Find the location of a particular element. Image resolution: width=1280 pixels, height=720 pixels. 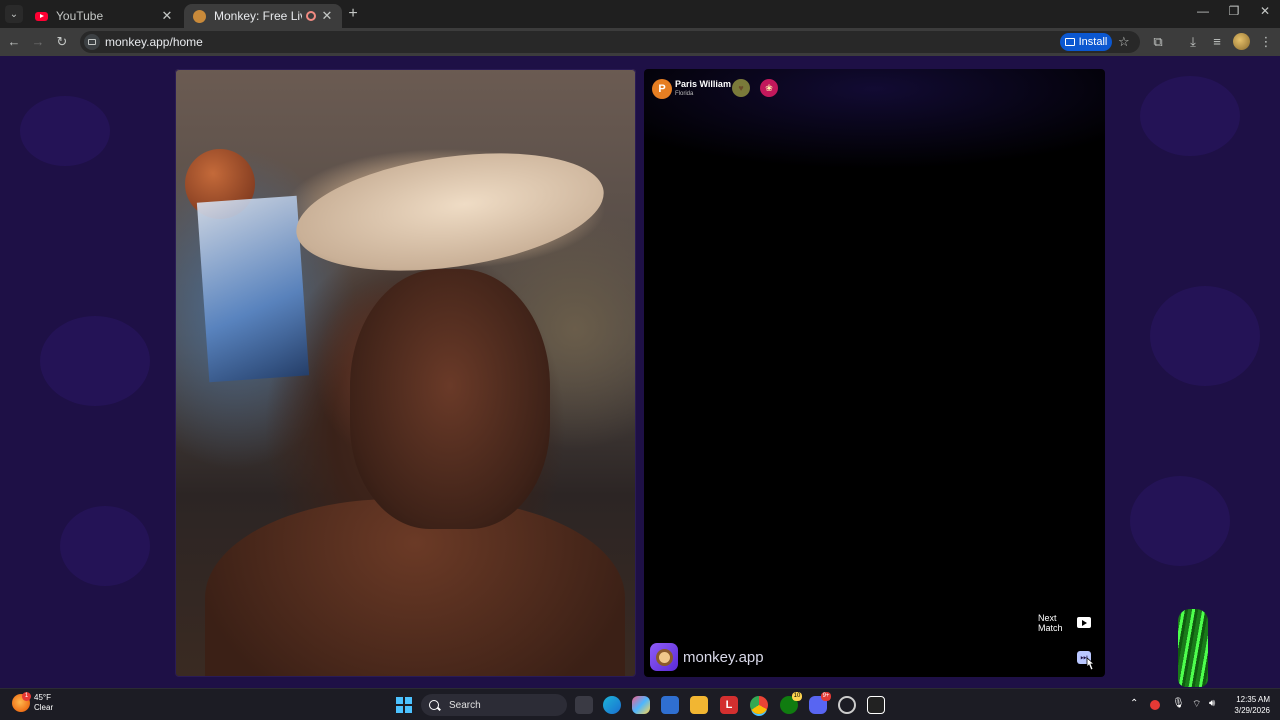

weather-icon: 1 is located at coordinates (21, 702).